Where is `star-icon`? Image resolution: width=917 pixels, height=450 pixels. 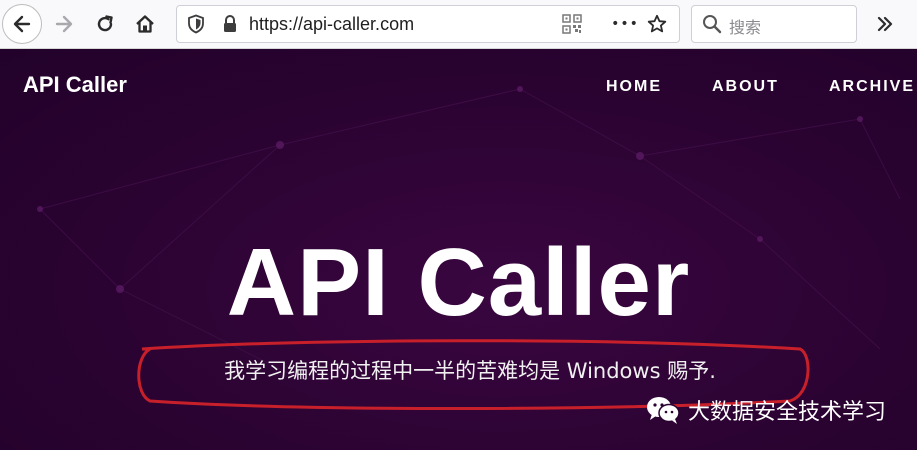
star-icon is located at coordinates (657, 23).